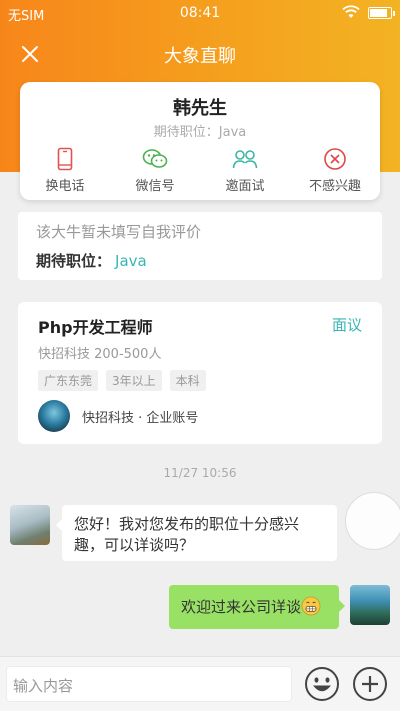 Image resolution: width=400 pixels, height=711 pixels. Describe the element at coordinates (351, 11) in the screenshot. I see `wifi-icon` at that location.